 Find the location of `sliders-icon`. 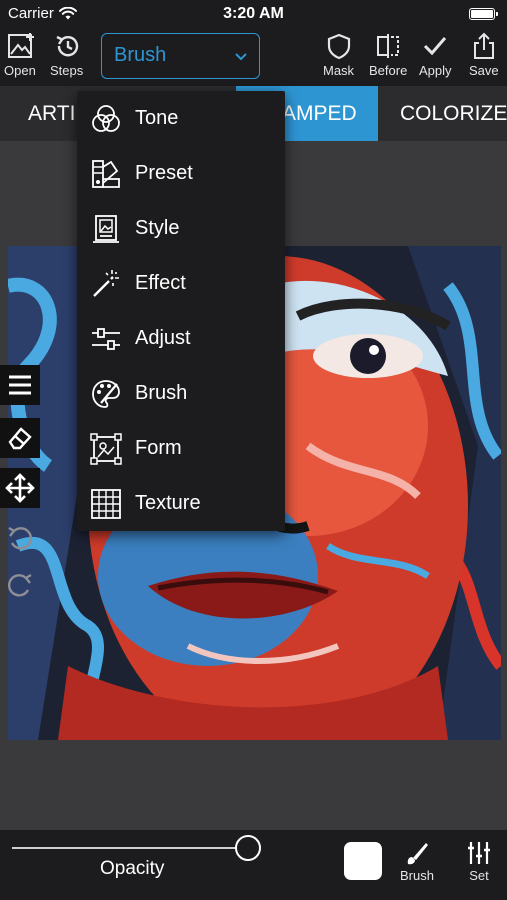

sliders-icon is located at coordinates (106, 338).